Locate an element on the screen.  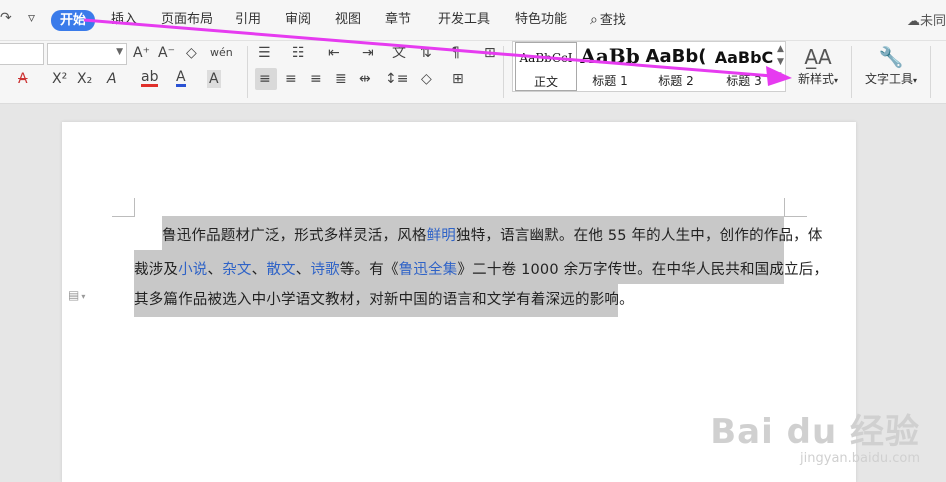
highlight-glyph: ab is located at coordinates (150, 77).